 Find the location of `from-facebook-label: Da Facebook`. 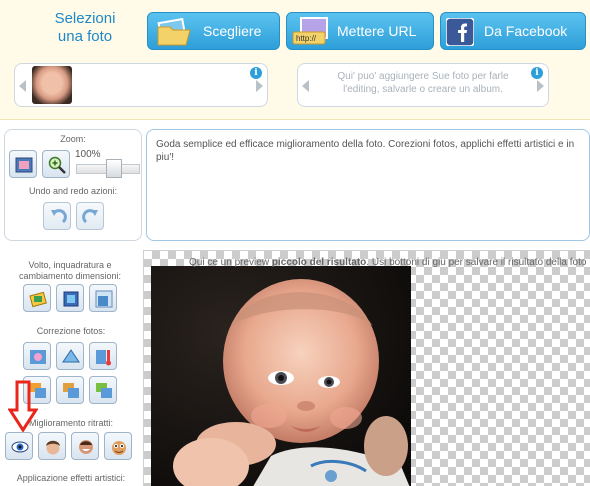

from-facebook-label: Da Facebook is located at coordinates (526, 31).